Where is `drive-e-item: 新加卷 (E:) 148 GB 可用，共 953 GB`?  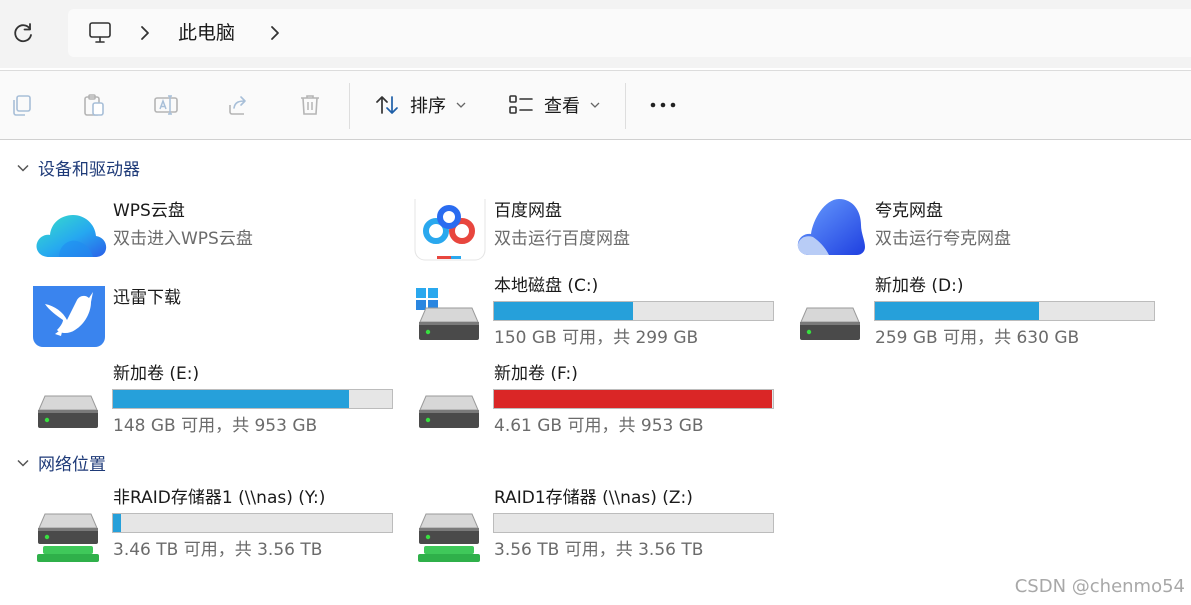 drive-e-item: 新加卷 (E:) 148 GB 可用，共 953 GB is located at coordinates (218, 402).